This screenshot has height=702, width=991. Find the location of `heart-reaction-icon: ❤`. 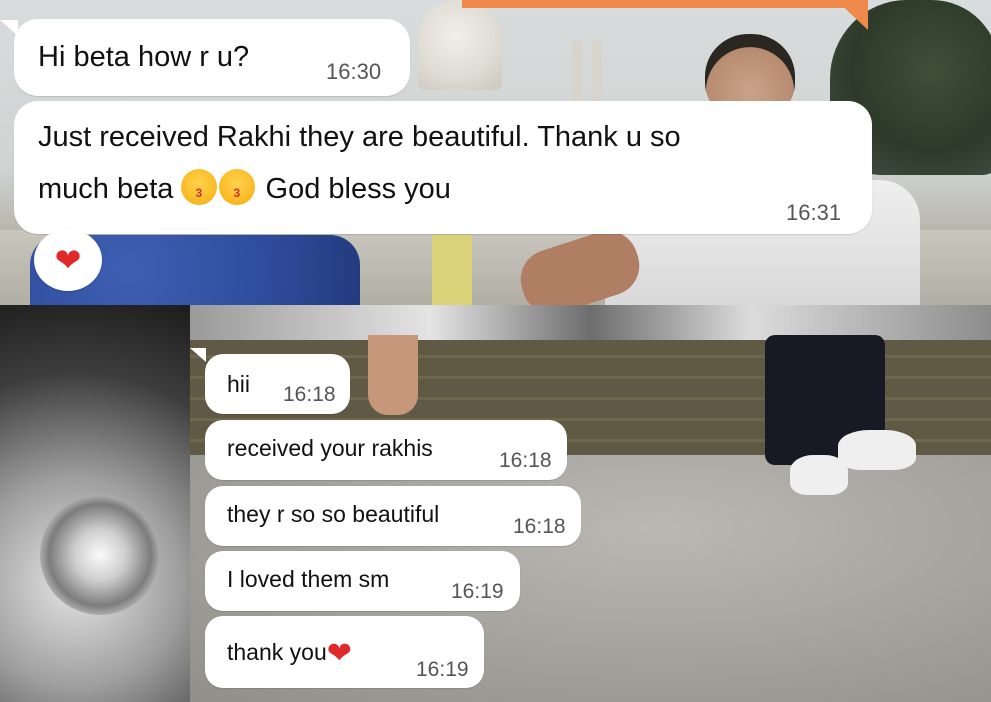

heart-reaction-icon: ❤ is located at coordinates (68, 260).